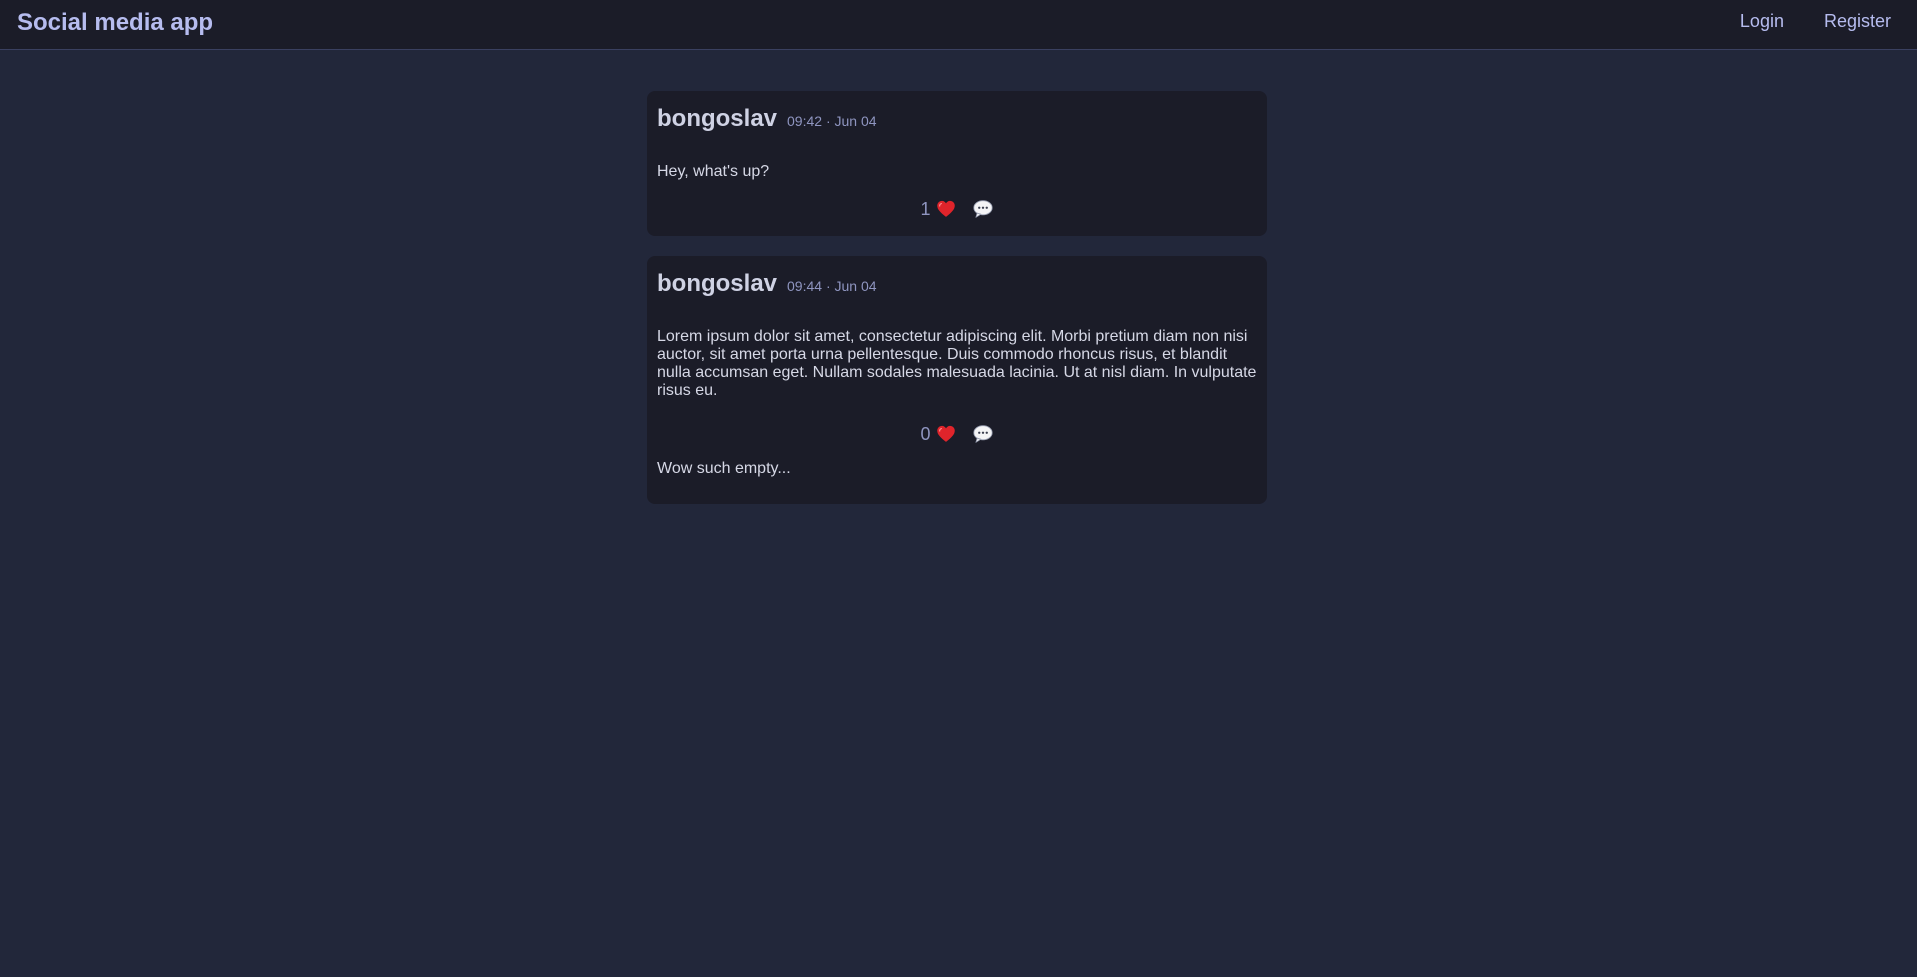  I want to click on post-actions: 0, so click(957, 434).